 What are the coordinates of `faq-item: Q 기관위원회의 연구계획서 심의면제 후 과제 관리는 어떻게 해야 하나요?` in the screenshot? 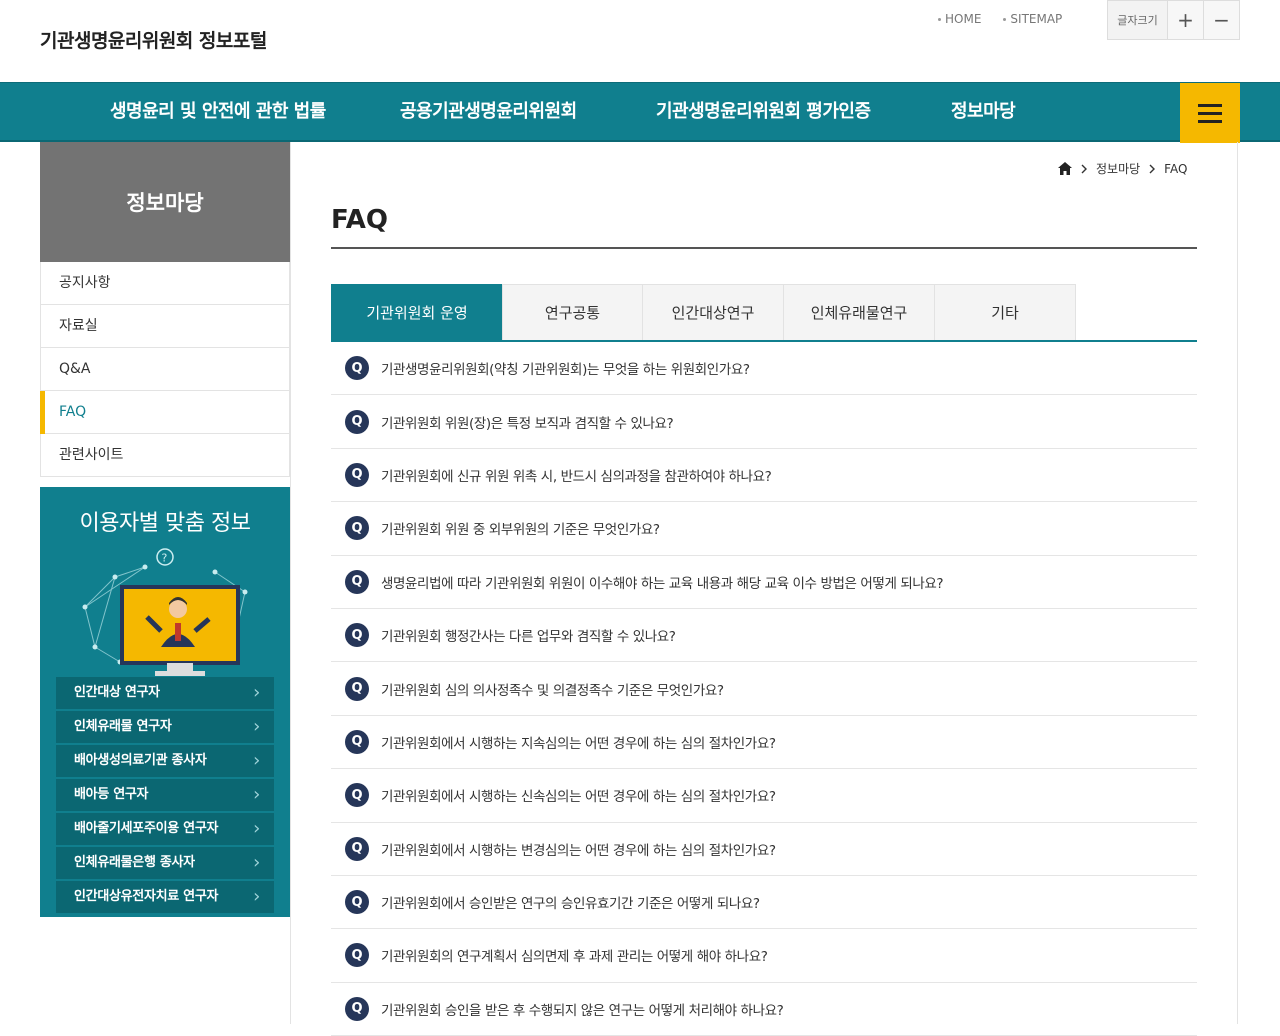 It's located at (764, 956).